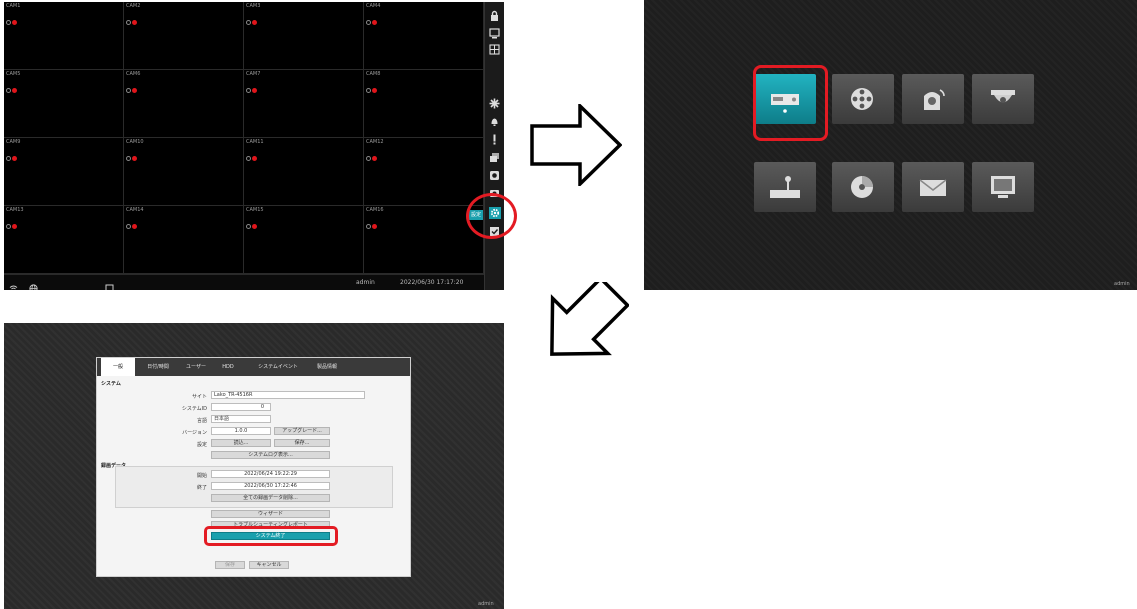 This screenshot has height=609, width=1137. I want to click on tab-user: ユーザー, so click(196, 367).